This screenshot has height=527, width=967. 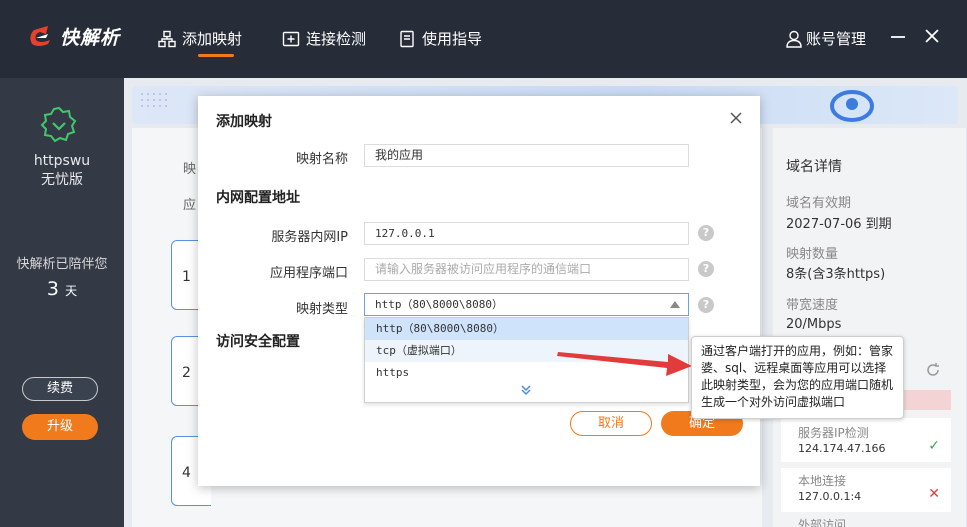 What do you see at coordinates (308, 273) in the screenshot?
I see `app-port-label: 应用程序端口` at bounding box center [308, 273].